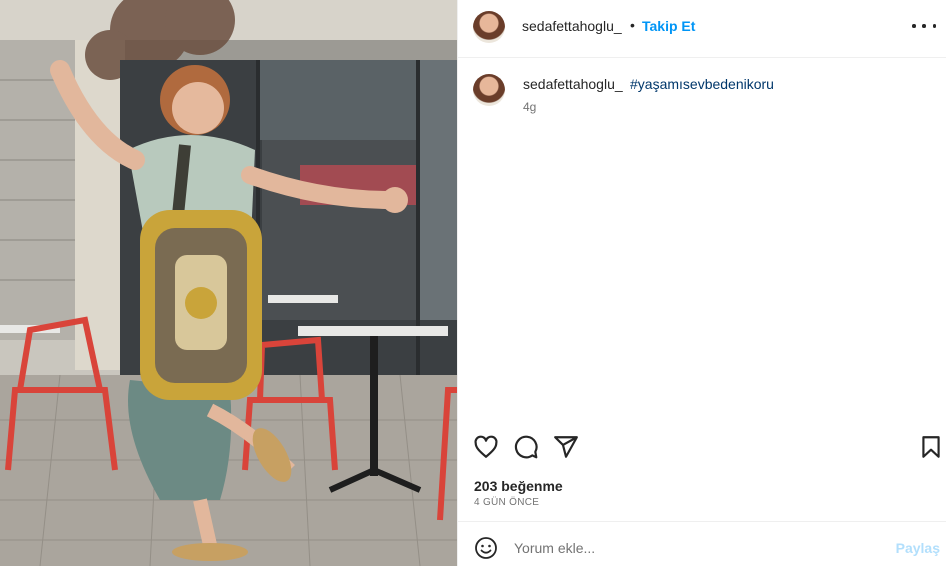  What do you see at coordinates (931, 447) in the screenshot?
I see `bookmark-icon` at bounding box center [931, 447].